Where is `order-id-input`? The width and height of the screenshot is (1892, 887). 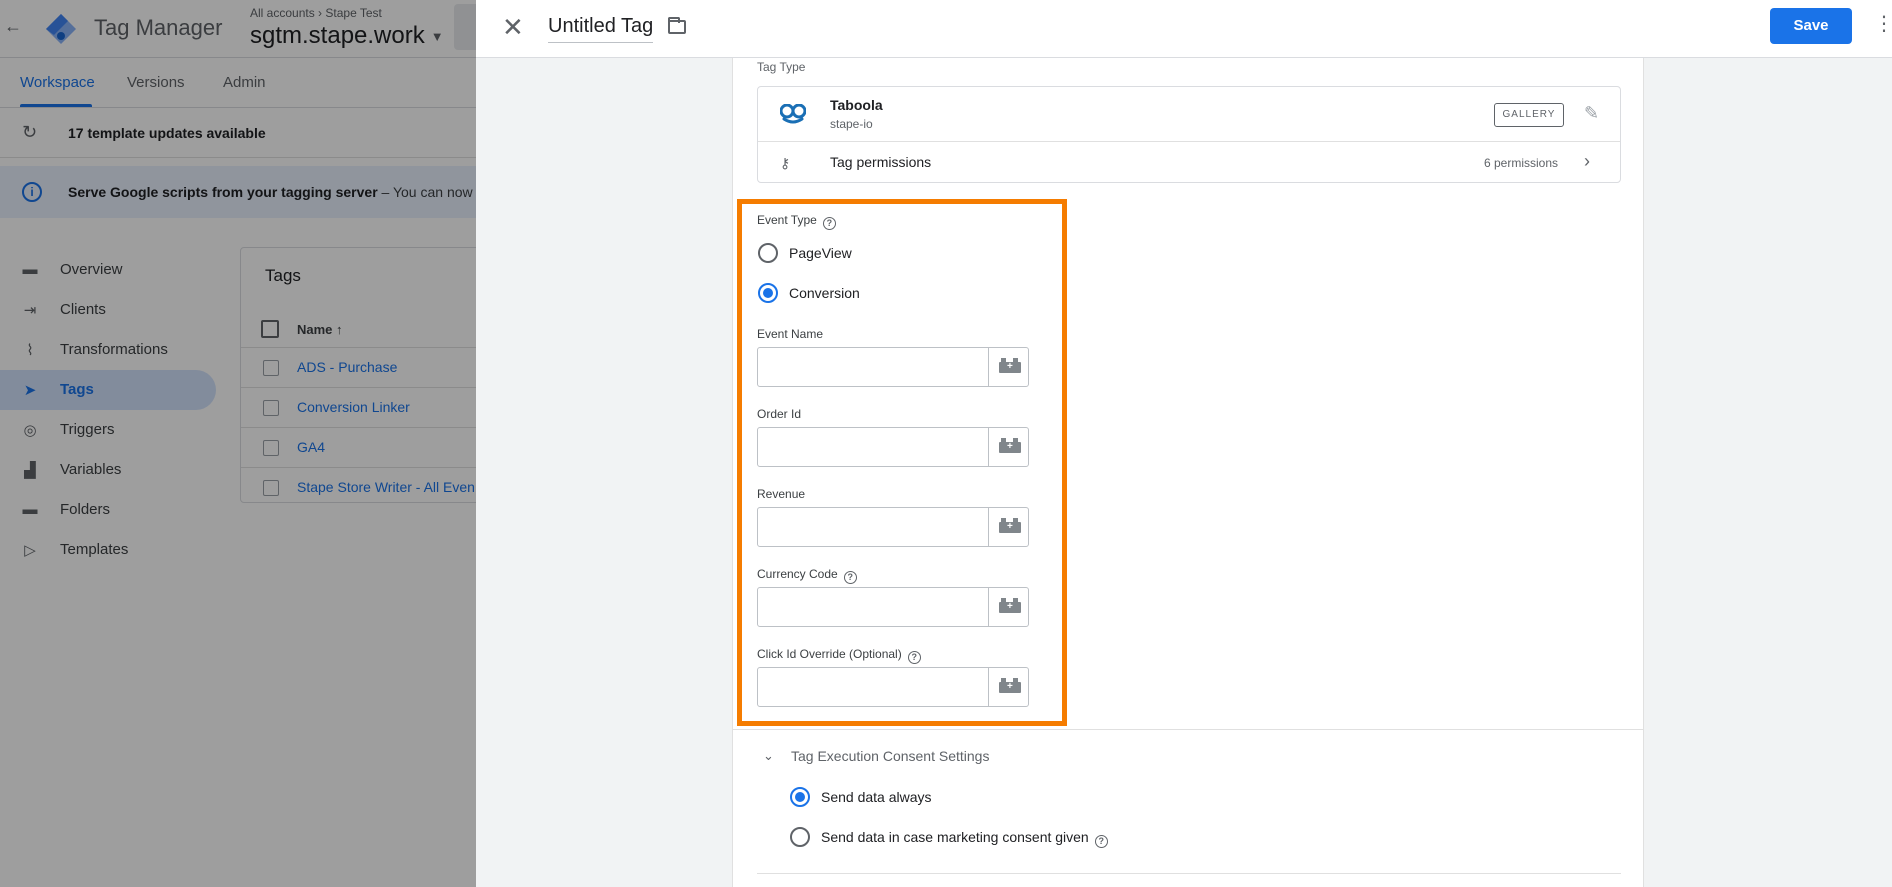
order-id-input is located at coordinates (873, 447).